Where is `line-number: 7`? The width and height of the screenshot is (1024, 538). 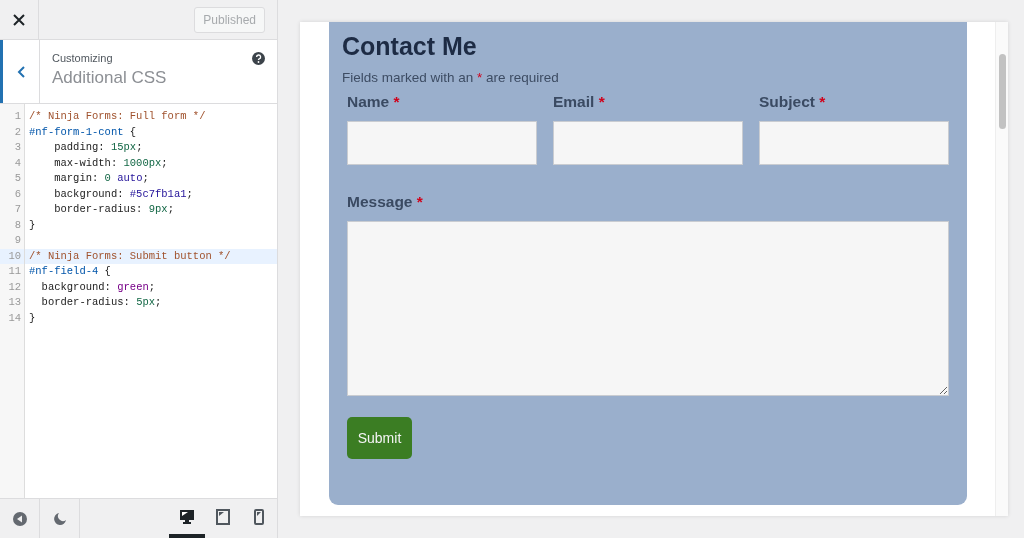
line-number: 7 is located at coordinates (17, 209).